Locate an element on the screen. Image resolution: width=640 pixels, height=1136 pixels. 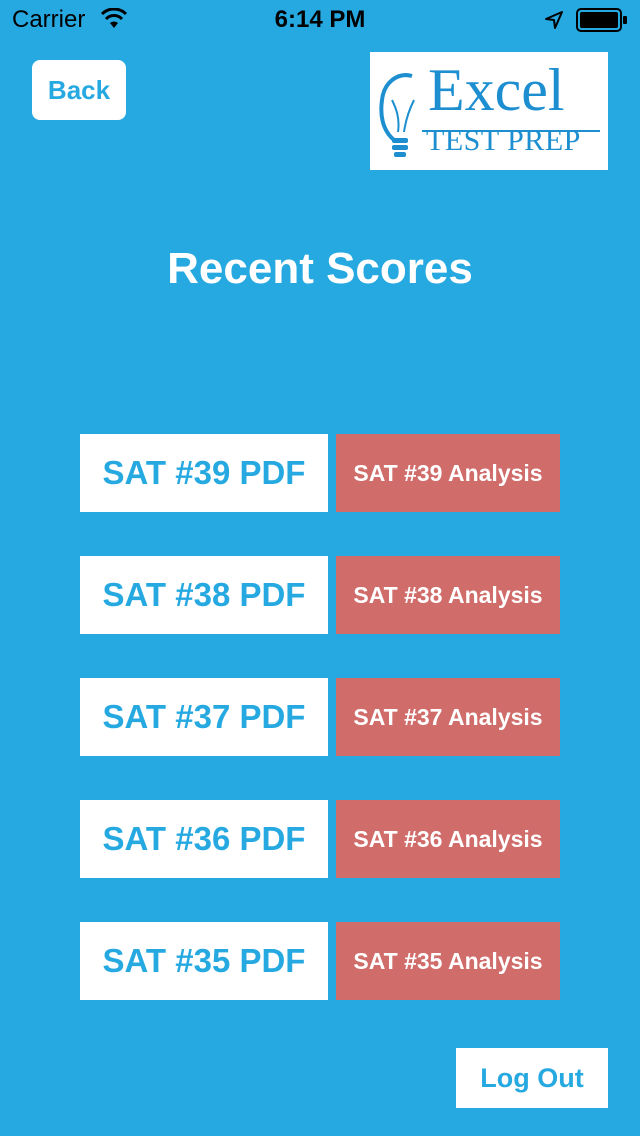
location-icon is located at coordinates (554, 20).